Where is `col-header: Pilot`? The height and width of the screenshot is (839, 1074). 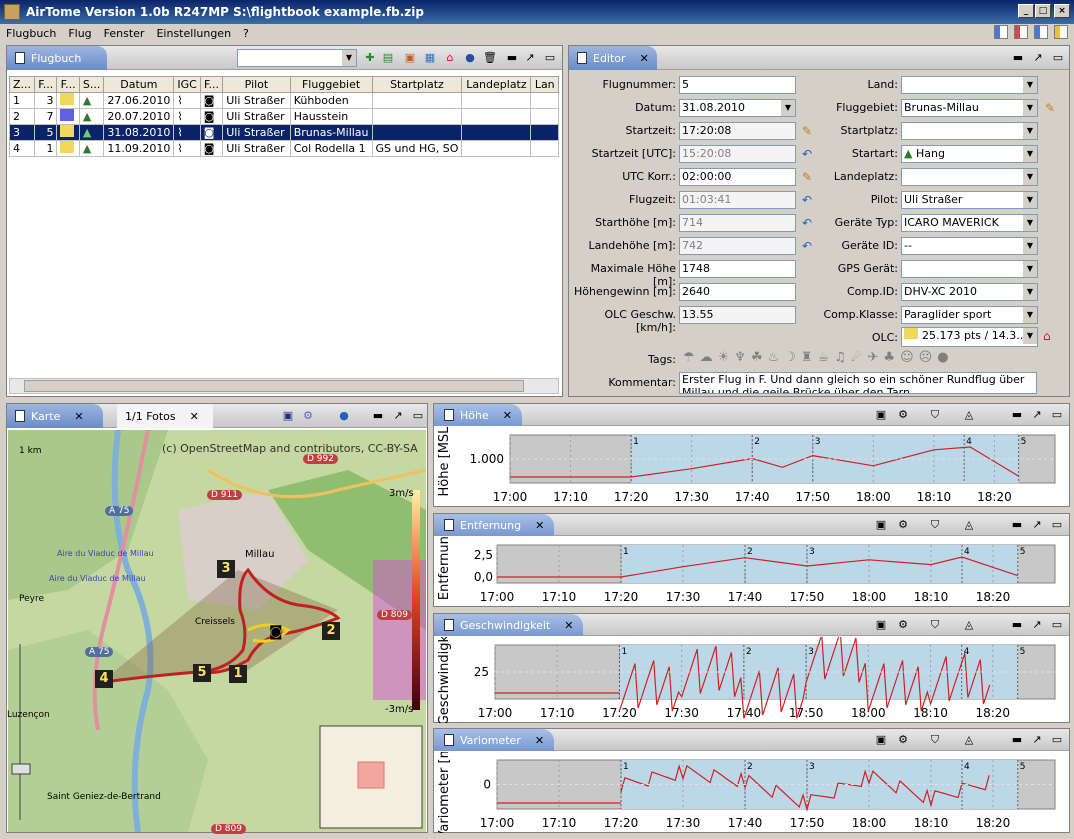 col-header: Pilot is located at coordinates (256, 84).